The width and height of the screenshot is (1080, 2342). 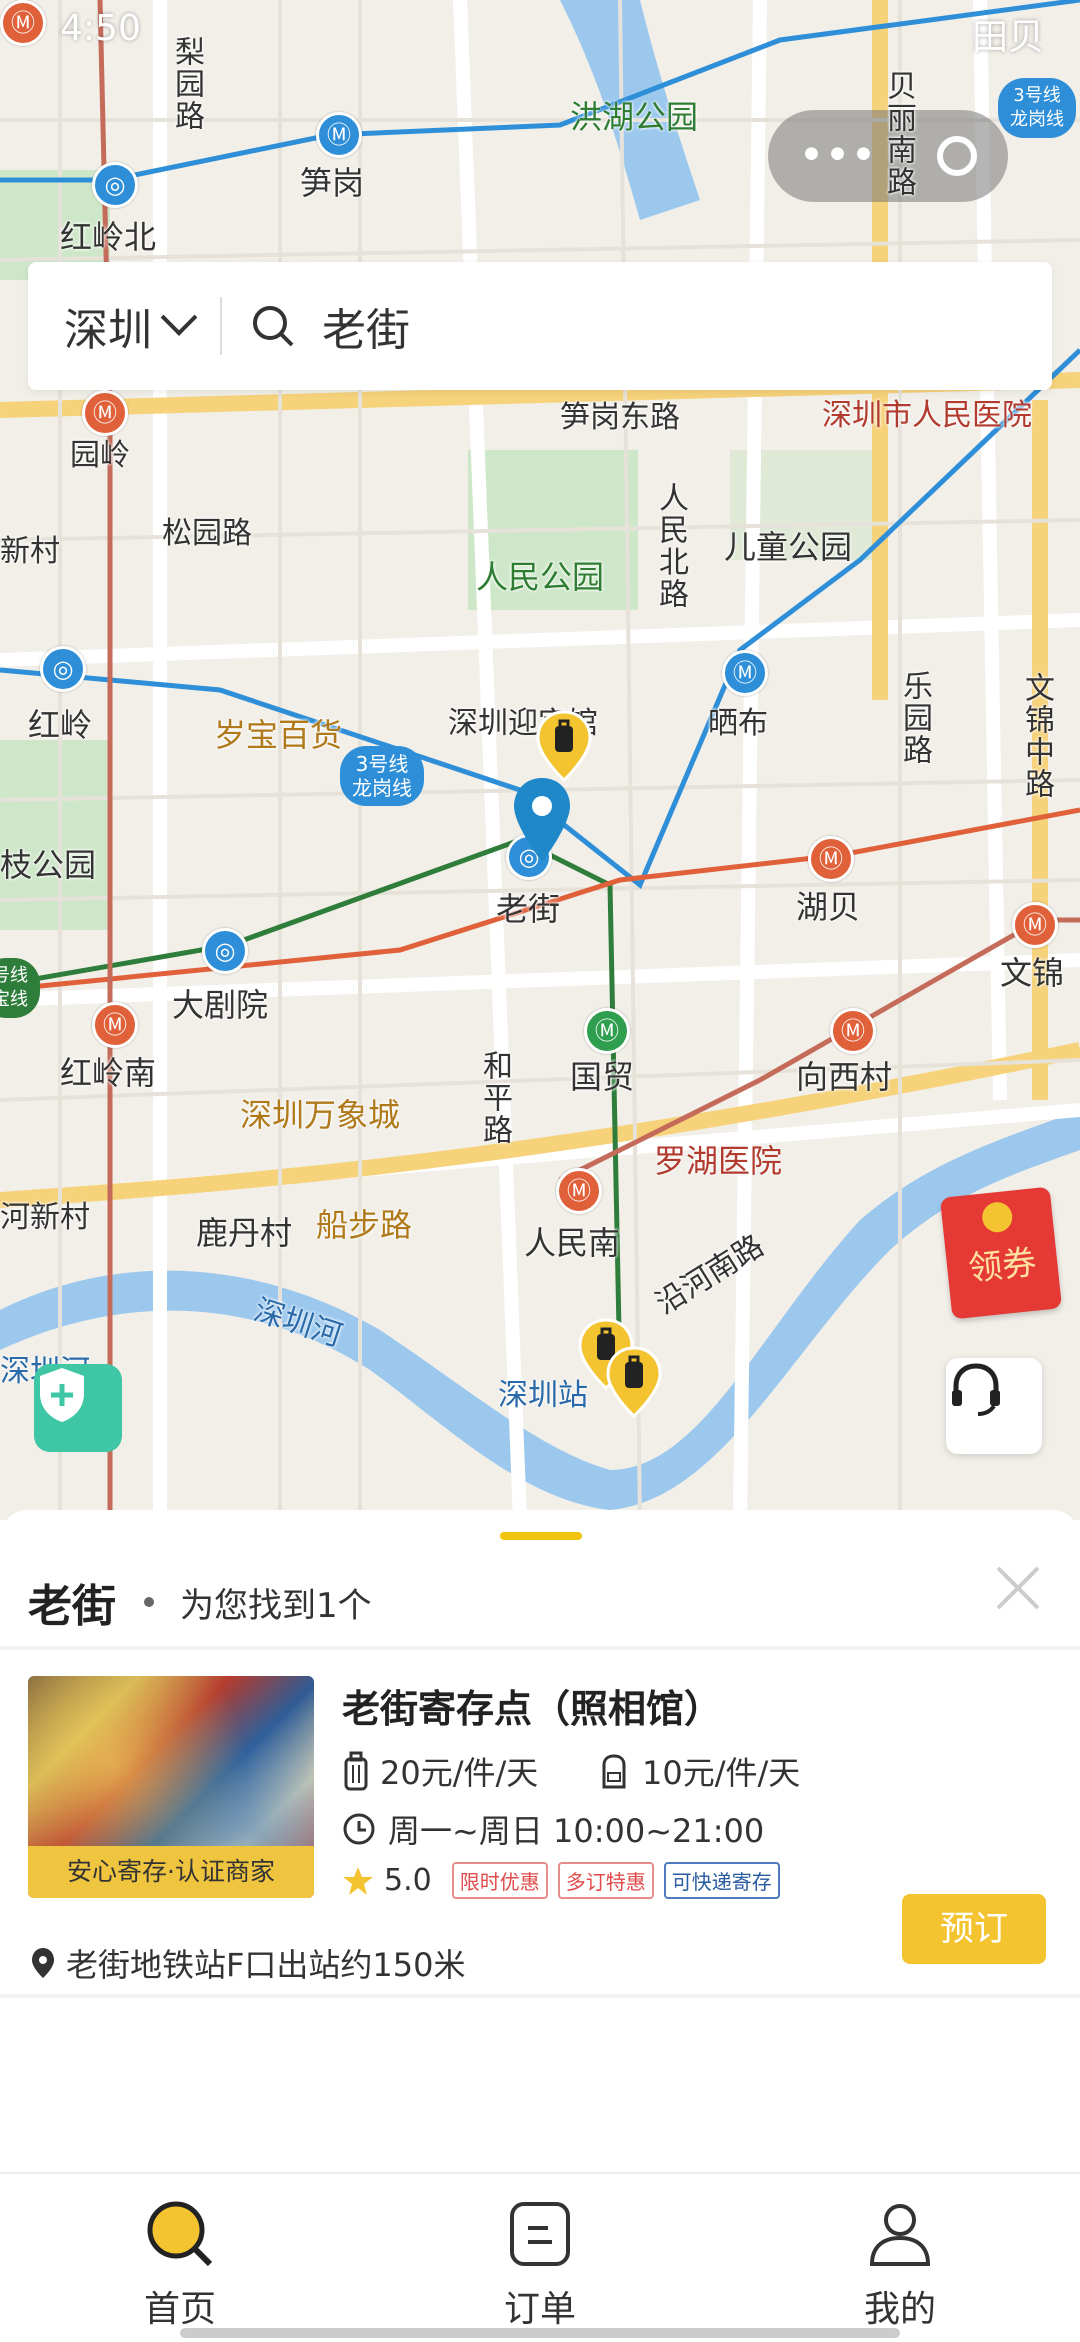 What do you see at coordinates (60, 725) in the screenshot?
I see `map-label: 红岭` at bounding box center [60, 725].